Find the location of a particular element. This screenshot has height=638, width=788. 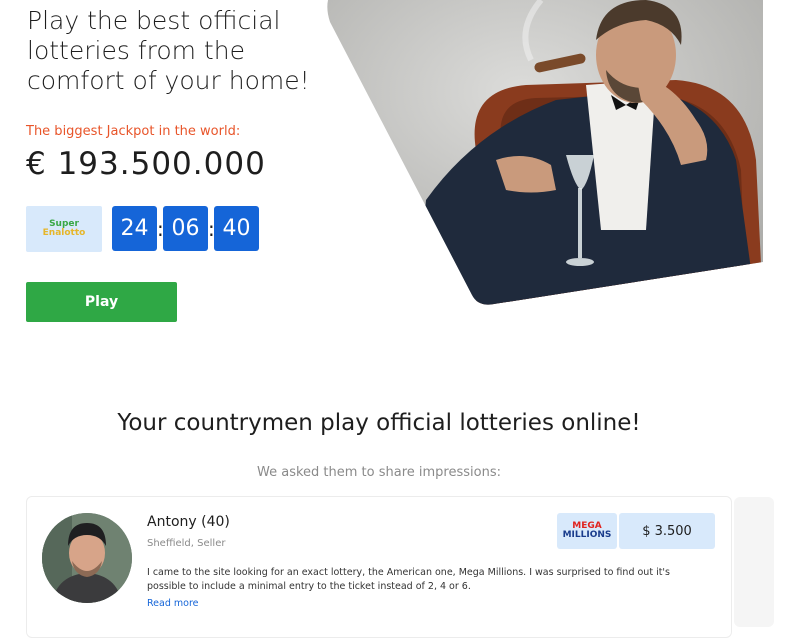

read-more-link: Read more is located at coordinates (173, 603).